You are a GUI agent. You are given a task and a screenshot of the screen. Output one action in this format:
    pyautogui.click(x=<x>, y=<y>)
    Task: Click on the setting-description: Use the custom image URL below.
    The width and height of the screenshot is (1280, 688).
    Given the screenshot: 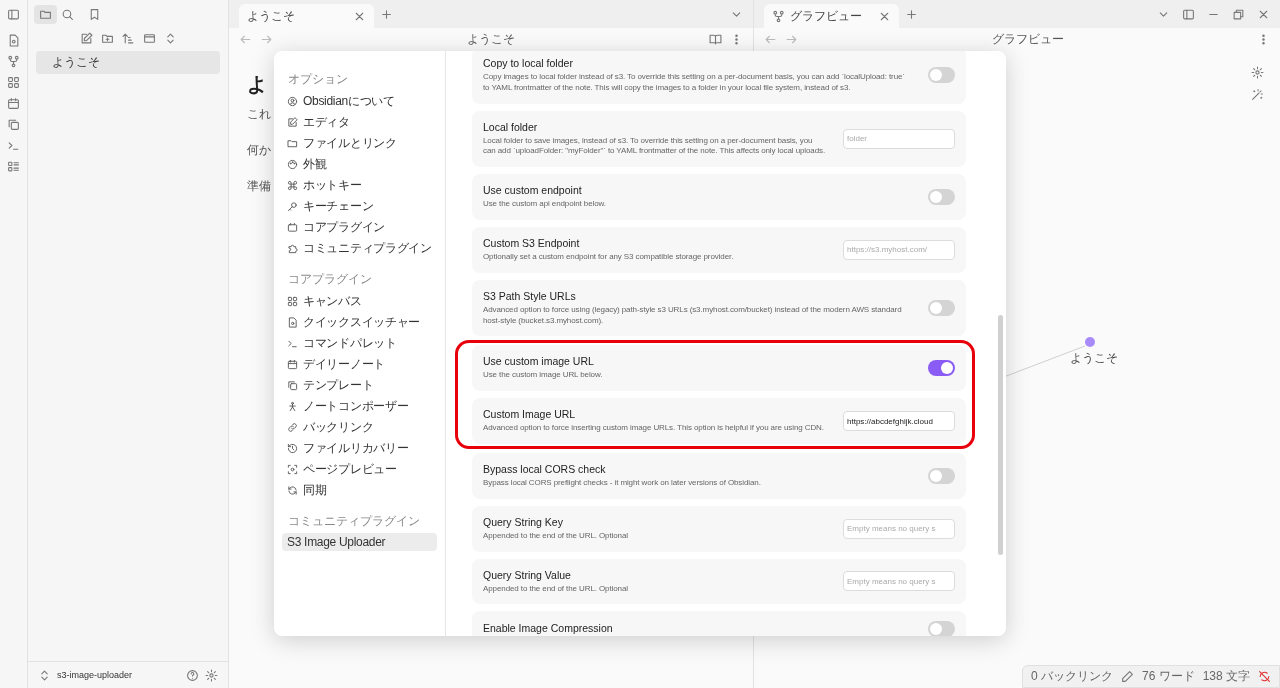 What is the action you would take?
    pyautogui.click(x=543, y=376)
    